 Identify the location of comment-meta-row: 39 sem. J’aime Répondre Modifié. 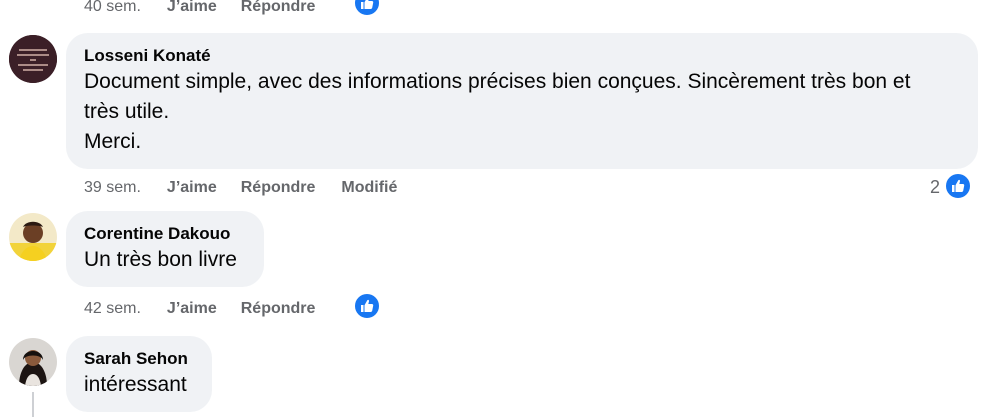
(240, 188).